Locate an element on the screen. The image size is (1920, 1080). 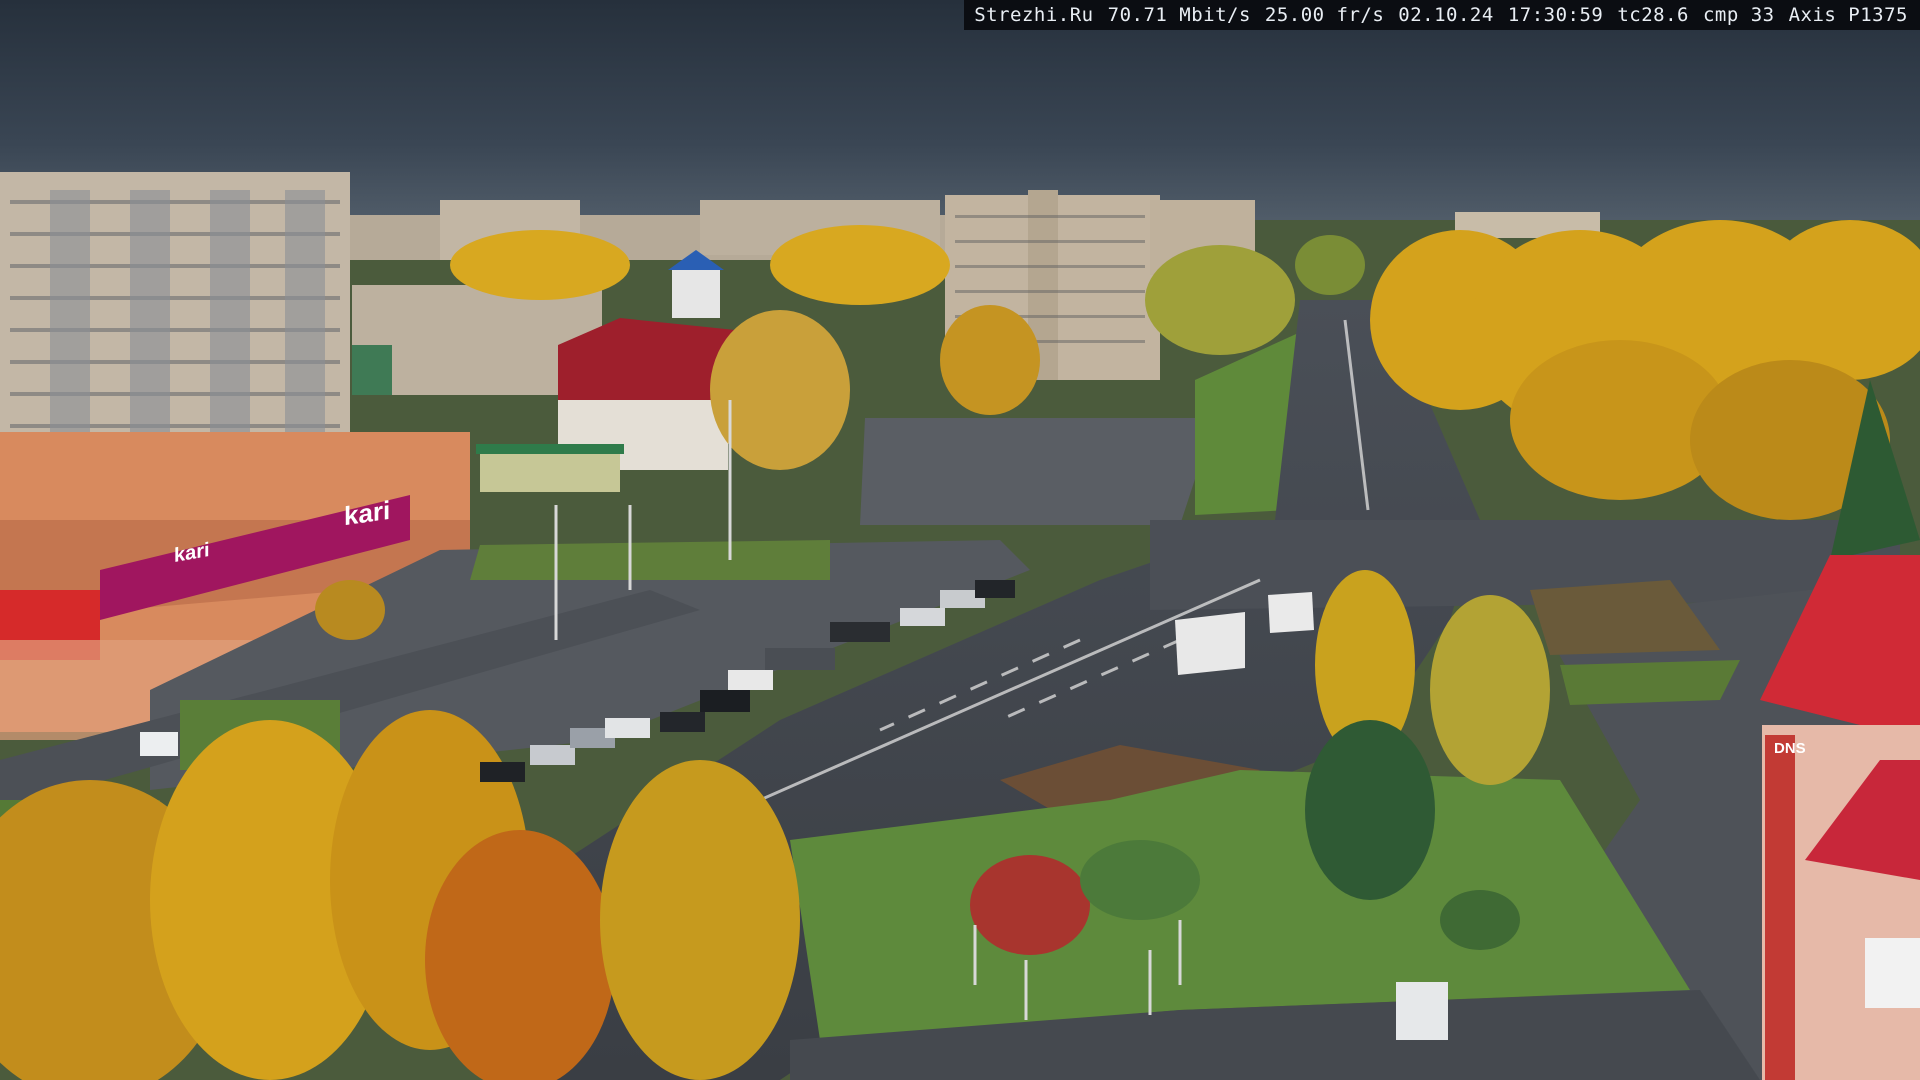
lawn-center is located at coordinates (650, 560).